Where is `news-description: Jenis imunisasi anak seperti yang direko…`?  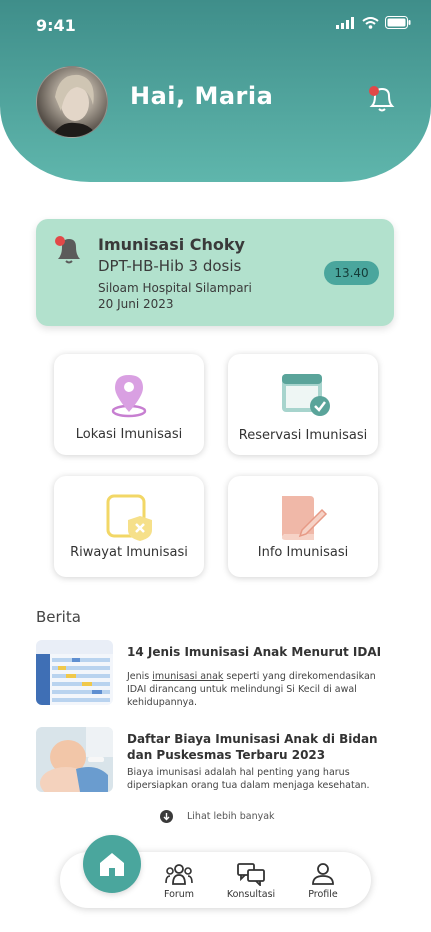 news-description: Jenis imunisasi anak seperti yang direko… is located at coordinates (262, 689).